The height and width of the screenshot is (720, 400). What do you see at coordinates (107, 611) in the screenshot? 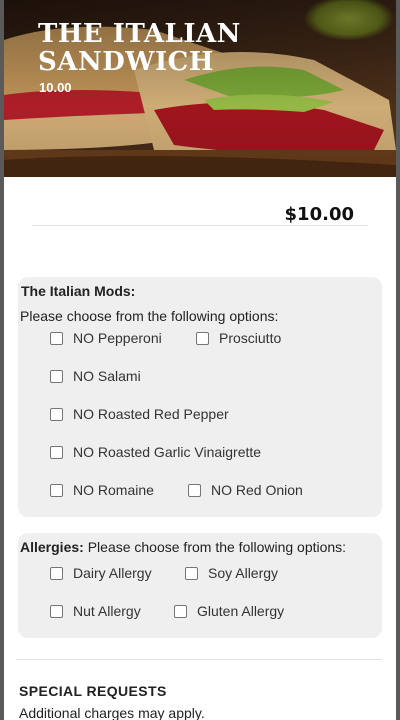
I see `option-label: Nut Allergy` at bounding box center [107, 611].